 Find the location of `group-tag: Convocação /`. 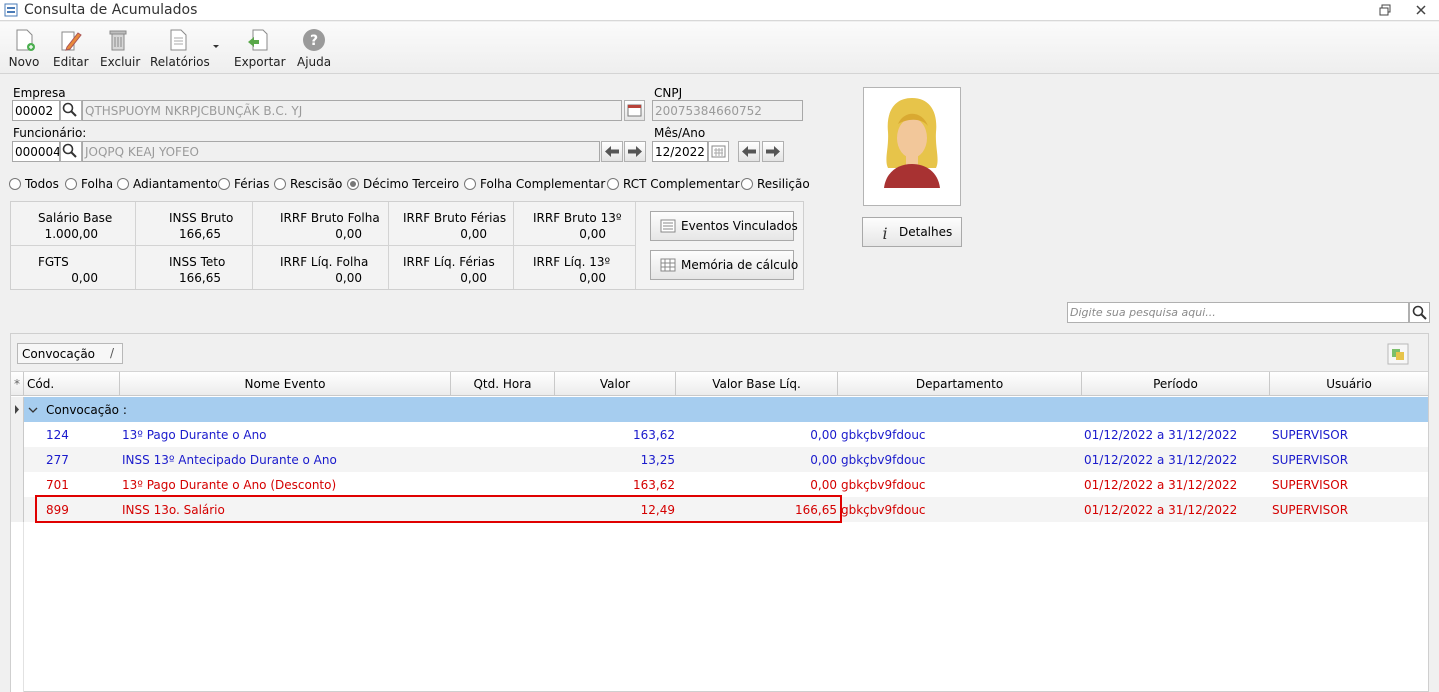

group-tag: Convocação / is located at coordinates (70, 353).